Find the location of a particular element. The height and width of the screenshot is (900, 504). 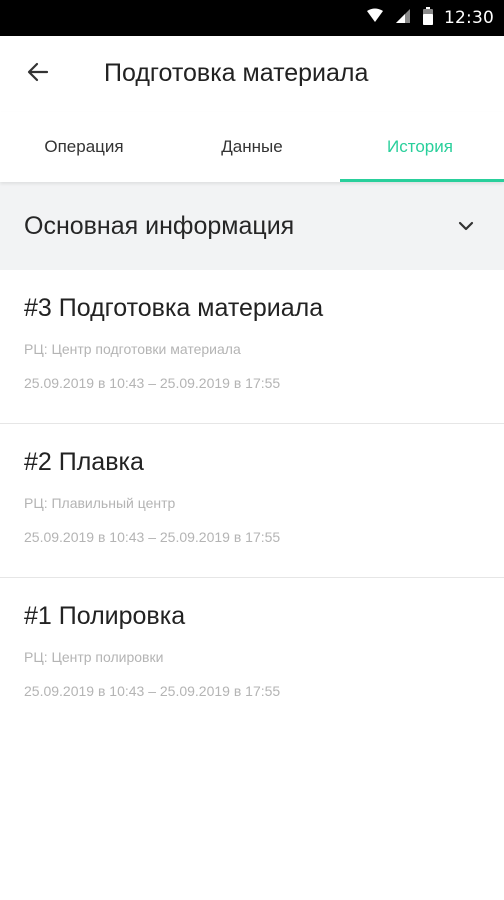

section-title: Основная информация is located at coordinates (159, 226).